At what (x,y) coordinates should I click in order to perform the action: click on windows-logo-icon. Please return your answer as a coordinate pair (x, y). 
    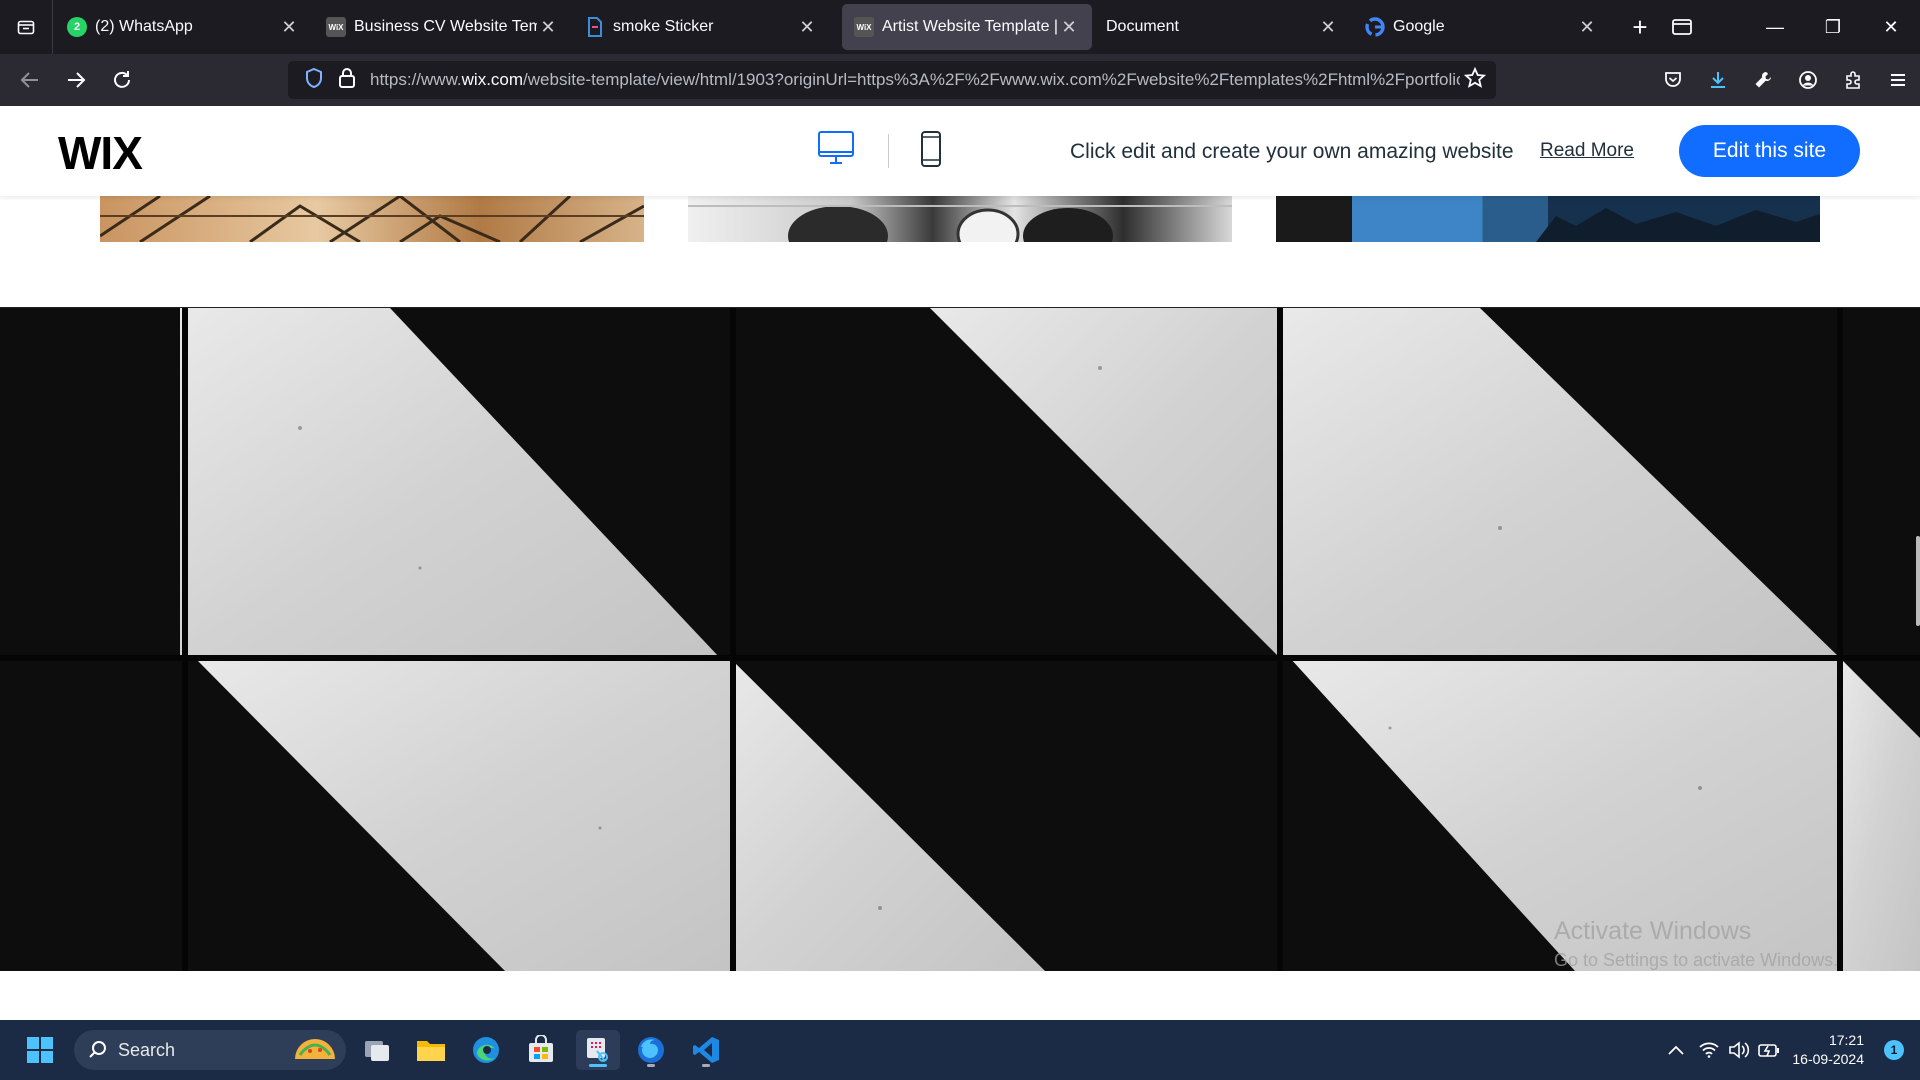
    Looking at the image, I should click on (40, 1050).